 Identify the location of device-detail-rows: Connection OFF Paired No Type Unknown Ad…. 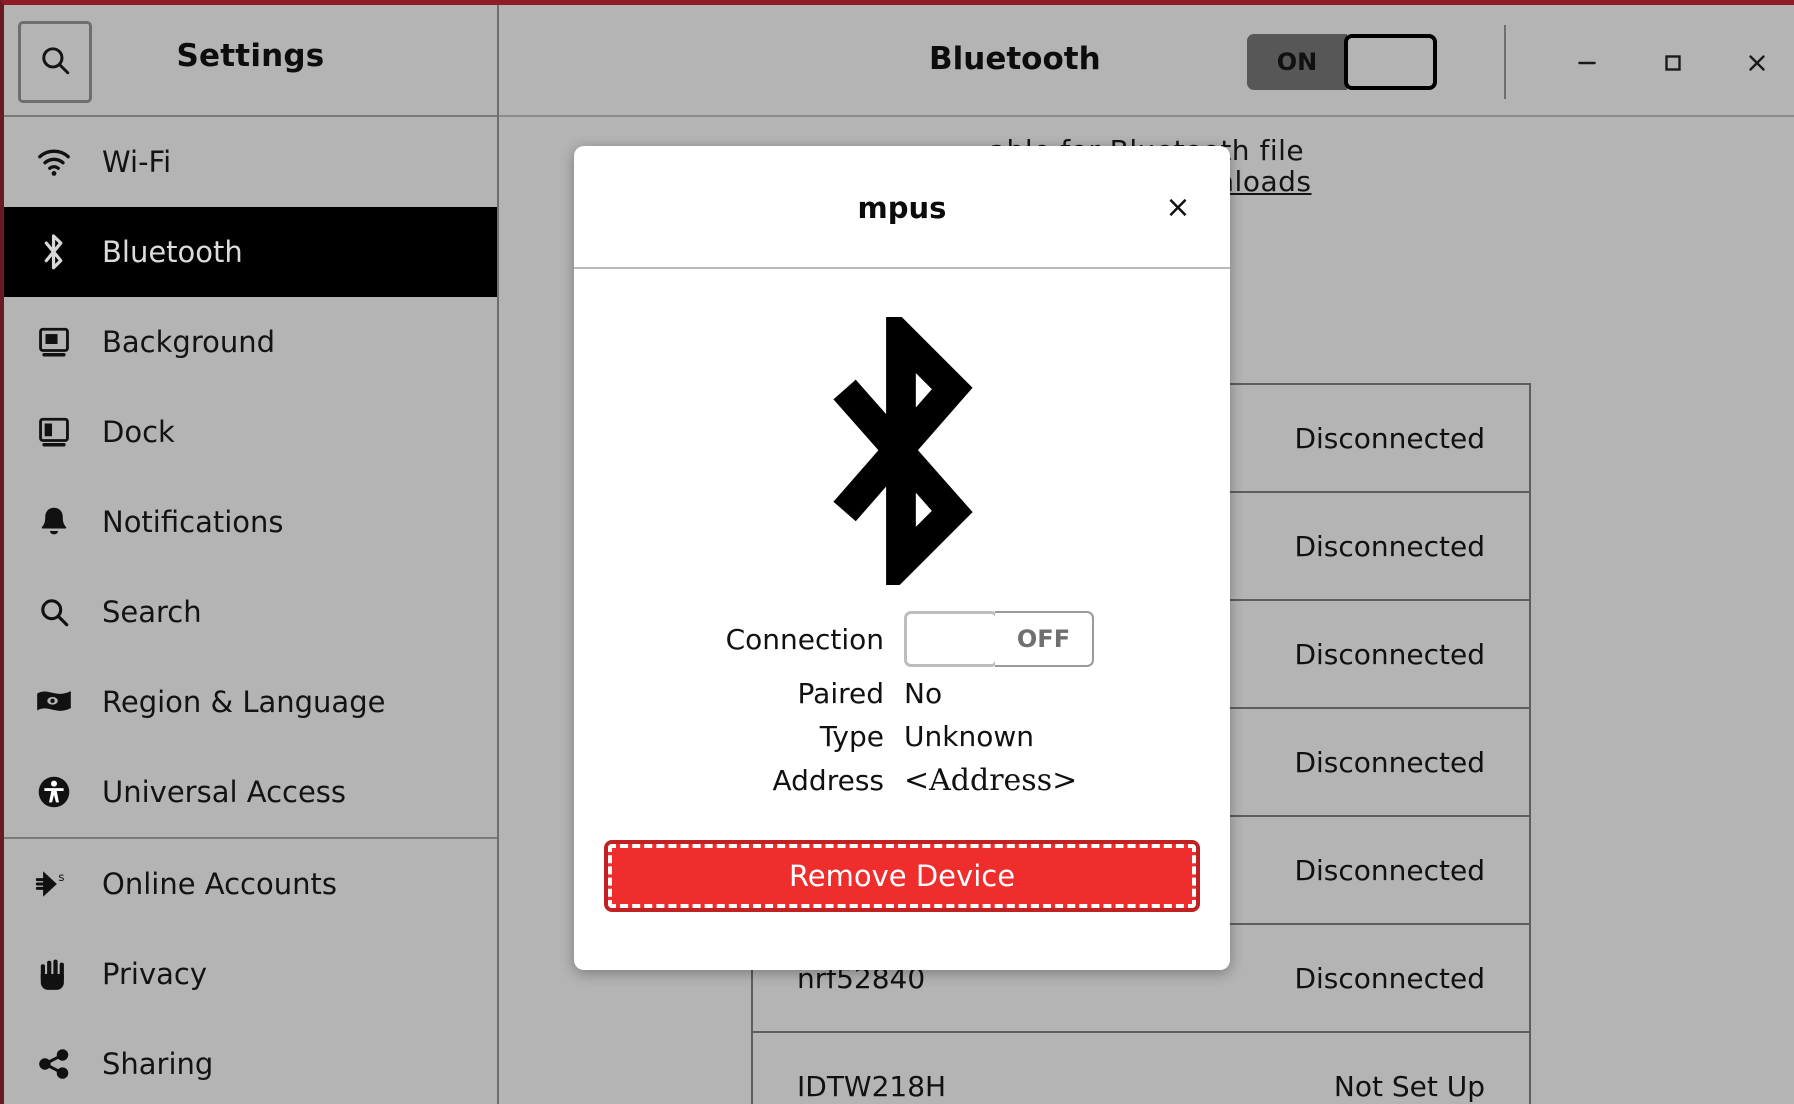
(902, 704).